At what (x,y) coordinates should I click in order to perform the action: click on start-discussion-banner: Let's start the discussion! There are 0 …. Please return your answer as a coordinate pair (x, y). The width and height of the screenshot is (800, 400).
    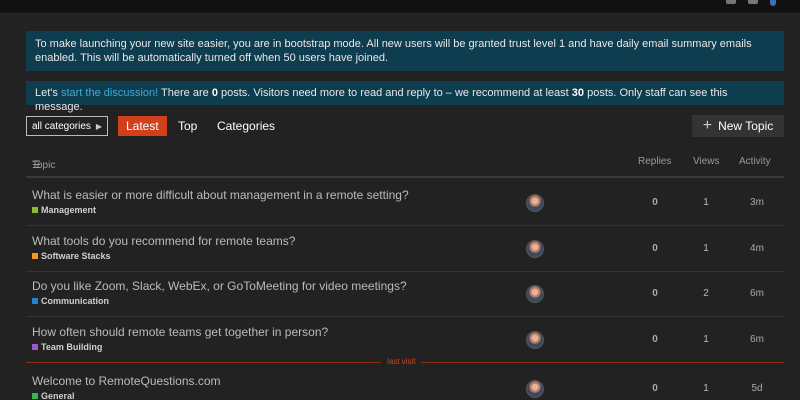
    Looking at the image, I should click on (405, 97).